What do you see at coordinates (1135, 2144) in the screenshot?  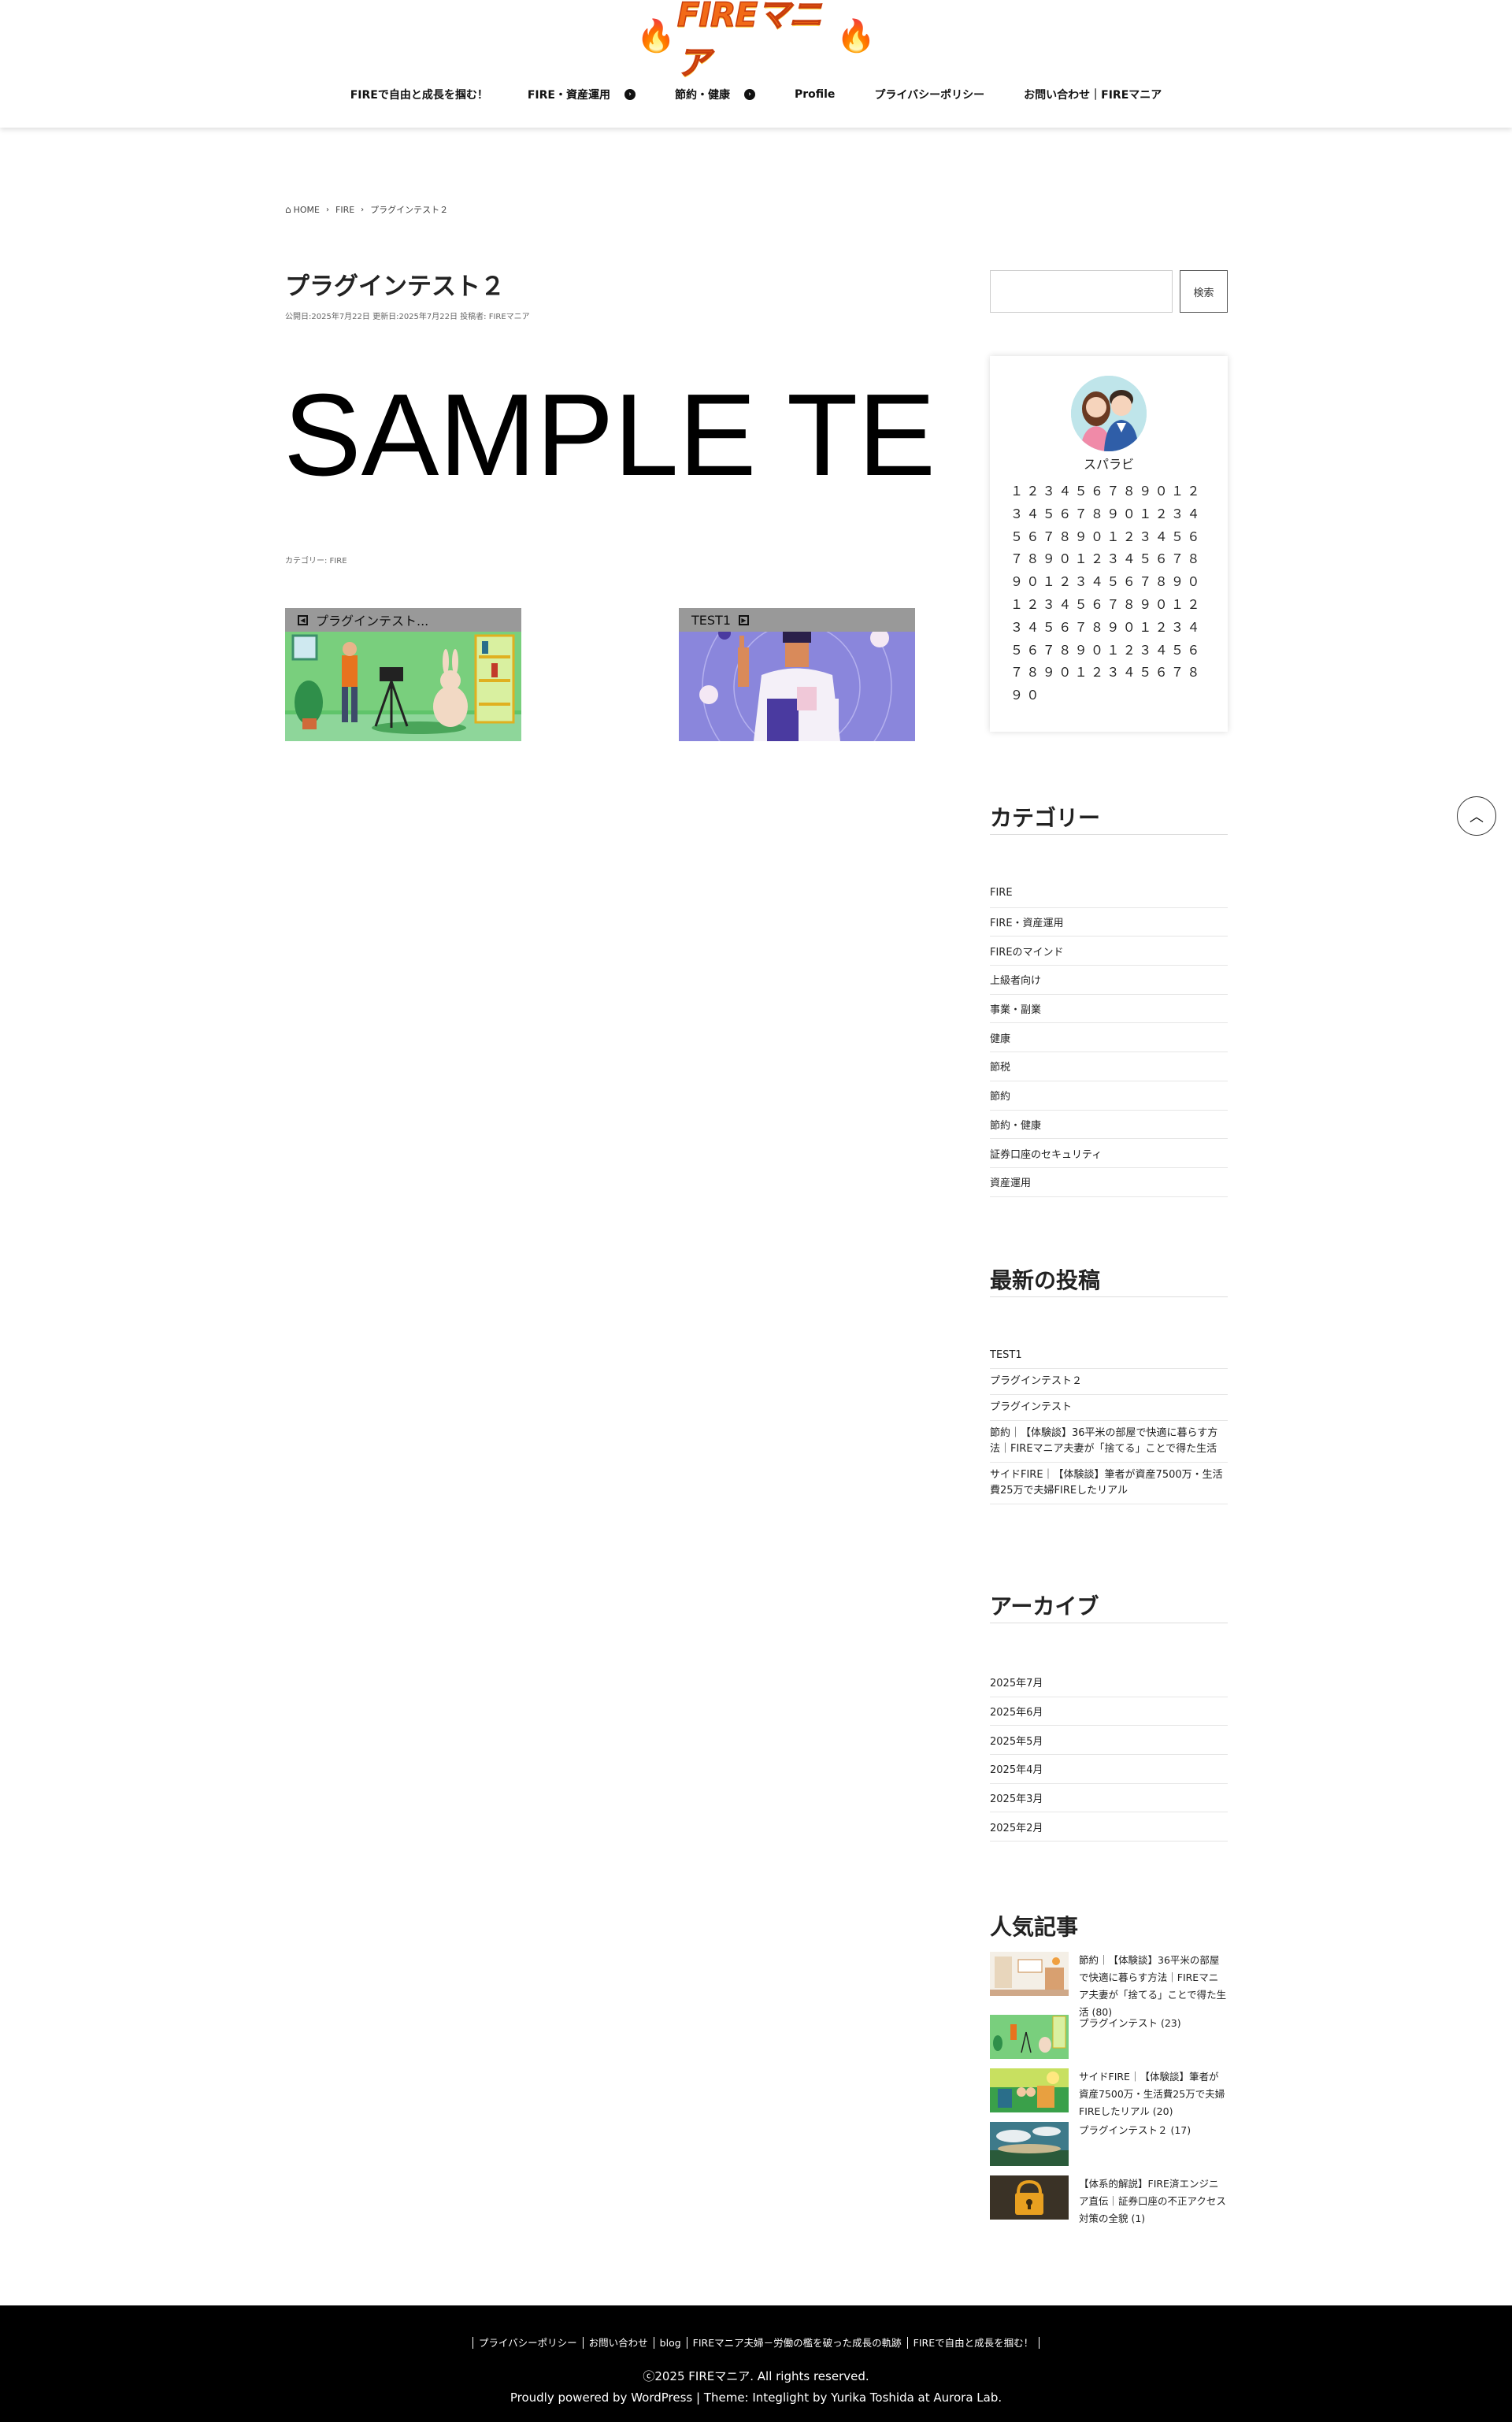 I see `popular-post-title: プラグインテスト２ (17)` at bounding box center [1135, 2144].